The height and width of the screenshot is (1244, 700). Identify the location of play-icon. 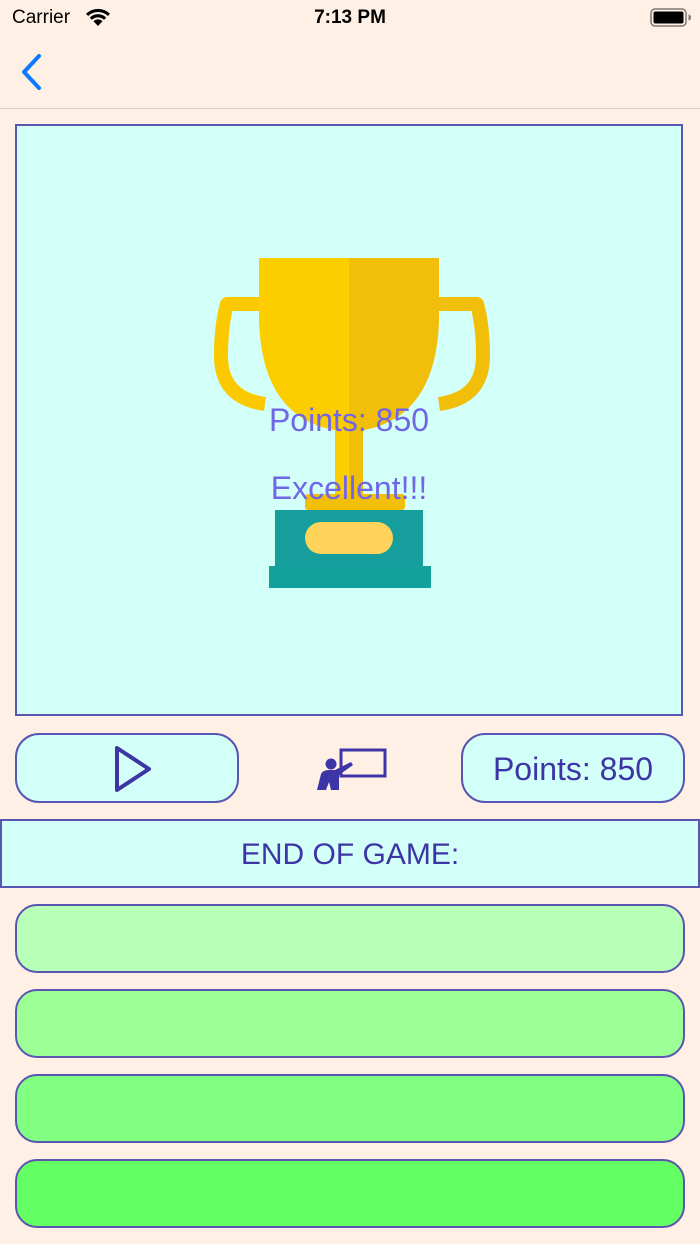
(133, 771).